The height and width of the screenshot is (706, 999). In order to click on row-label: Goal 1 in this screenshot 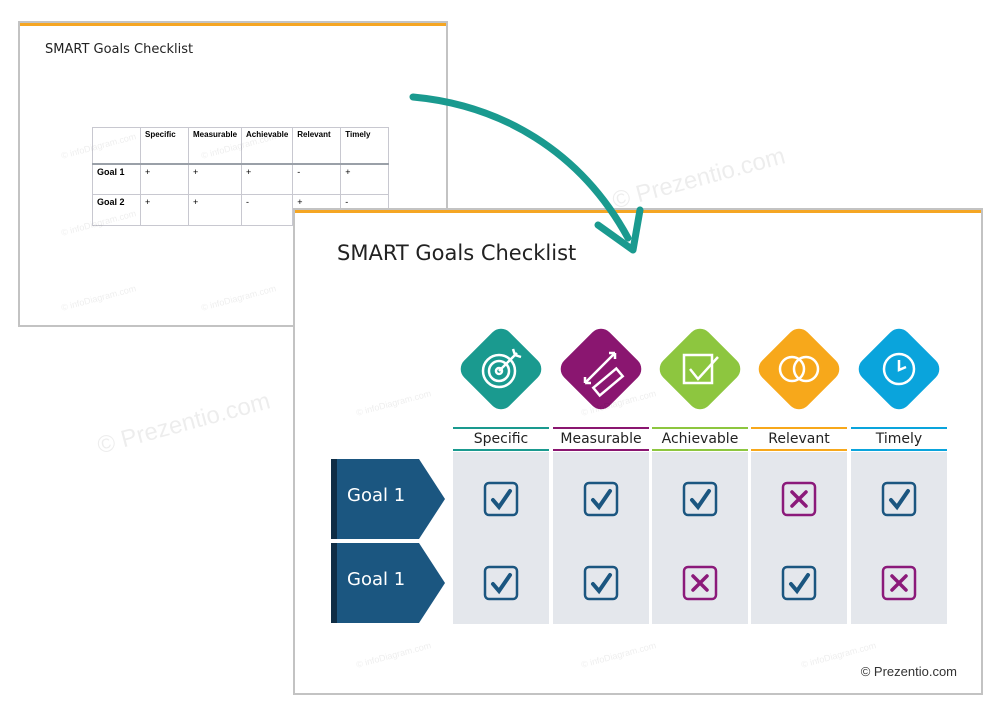, I will do `click(116, 179)`.